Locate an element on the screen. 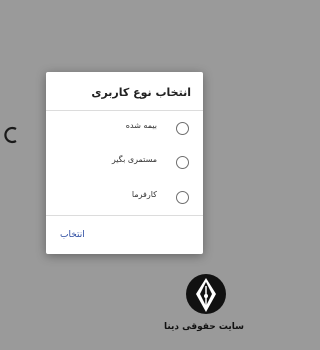 The height and width of the screenshot is (350, 320). option-pensioner: مستمری بگیر is located at coordinates (124, 162).